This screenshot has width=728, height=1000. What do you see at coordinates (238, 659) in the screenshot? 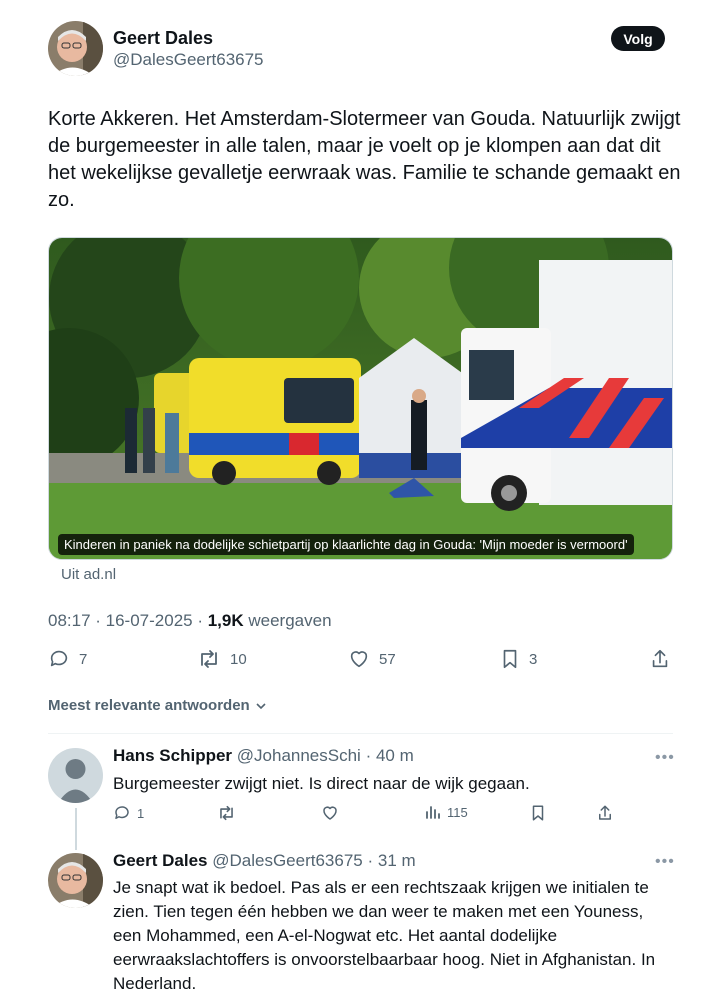
I see `repost-count: 10` at bounding box center [238, 659].